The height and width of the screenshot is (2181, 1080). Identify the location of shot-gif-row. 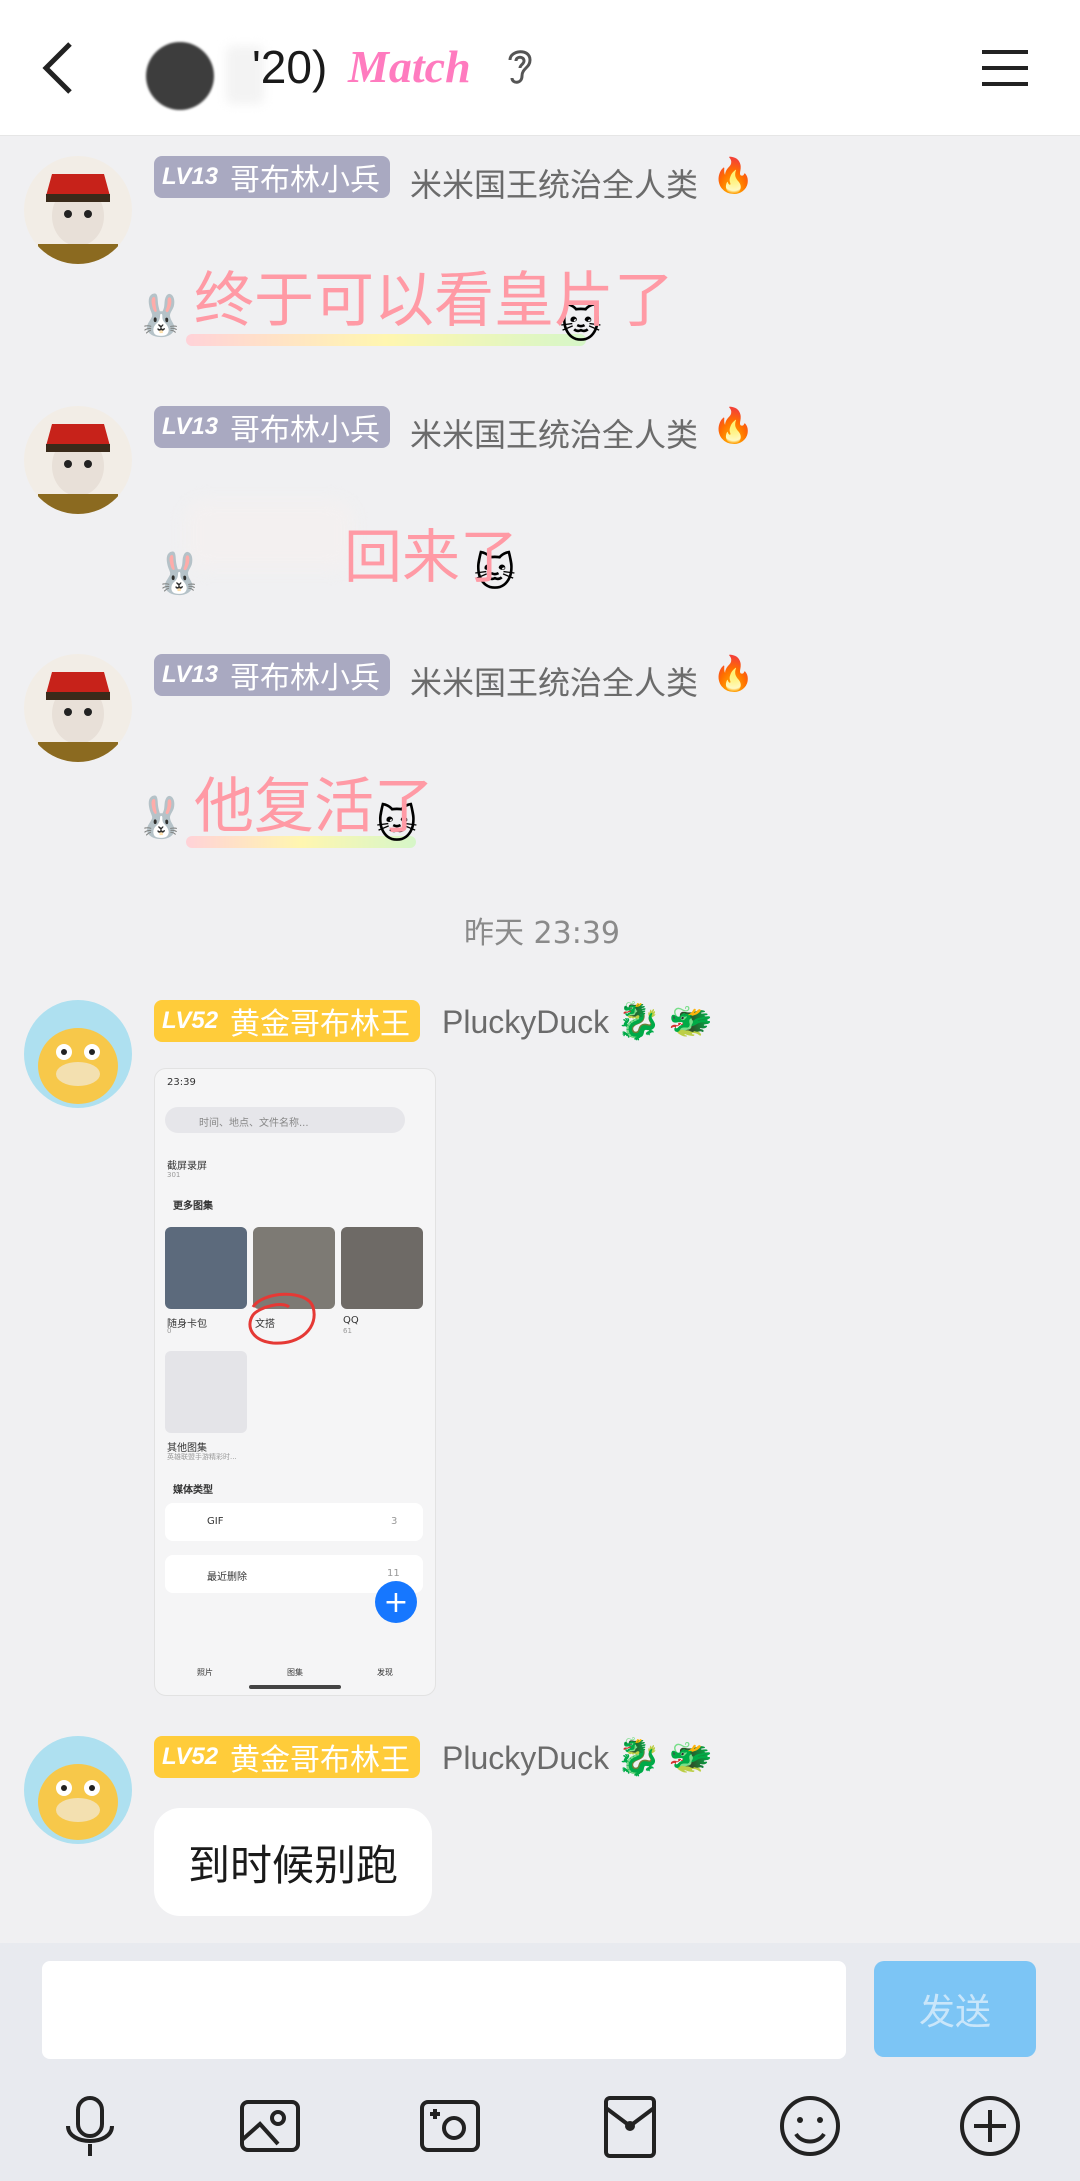
(294, 1522).